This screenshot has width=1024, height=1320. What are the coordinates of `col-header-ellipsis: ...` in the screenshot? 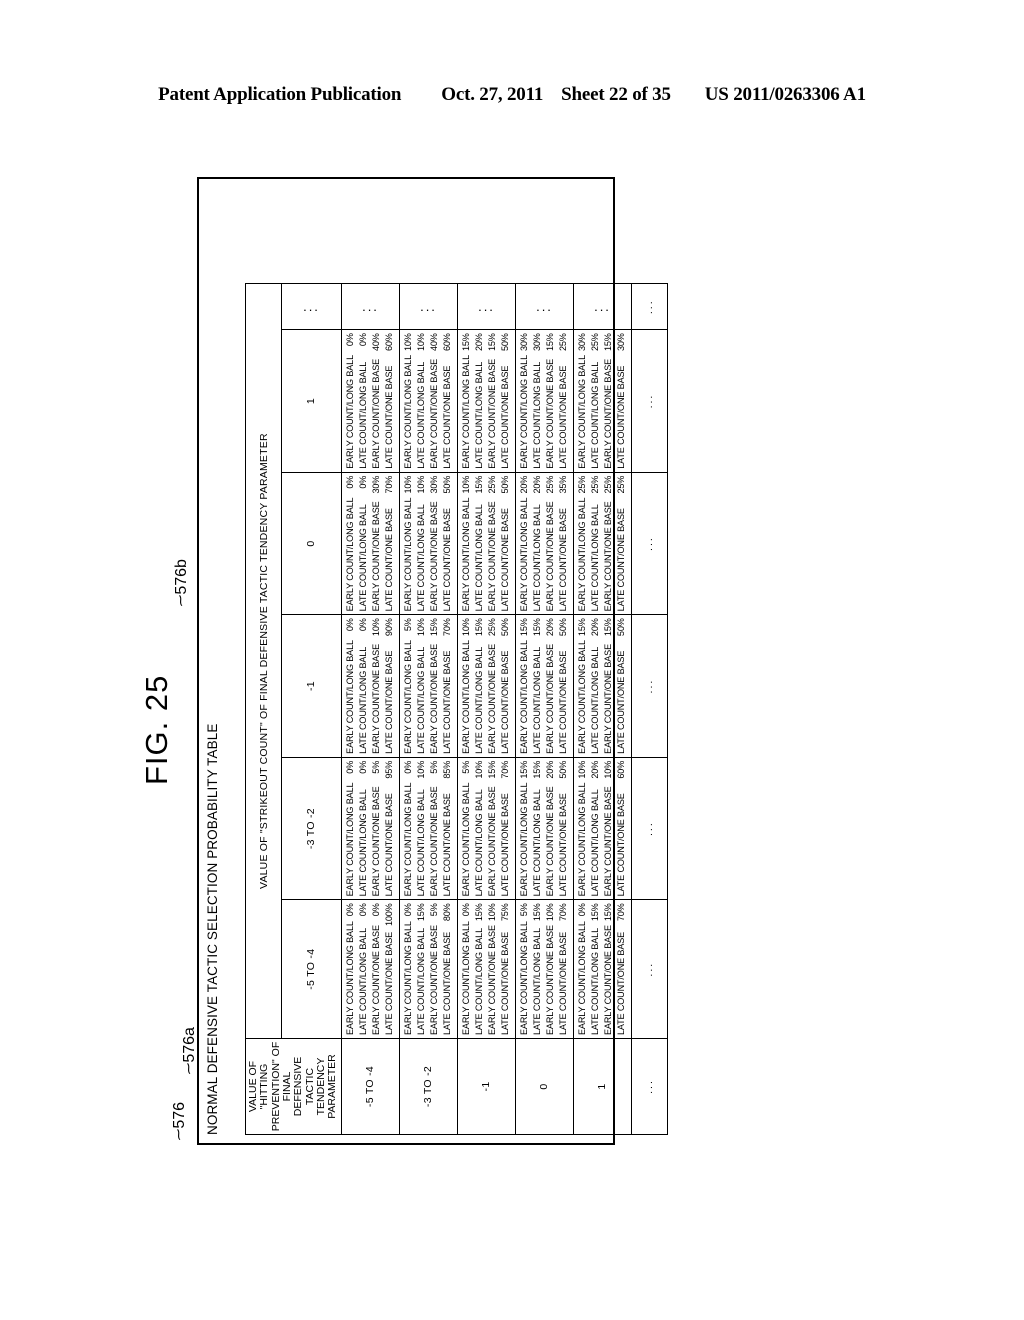 It's located at (311, 306).